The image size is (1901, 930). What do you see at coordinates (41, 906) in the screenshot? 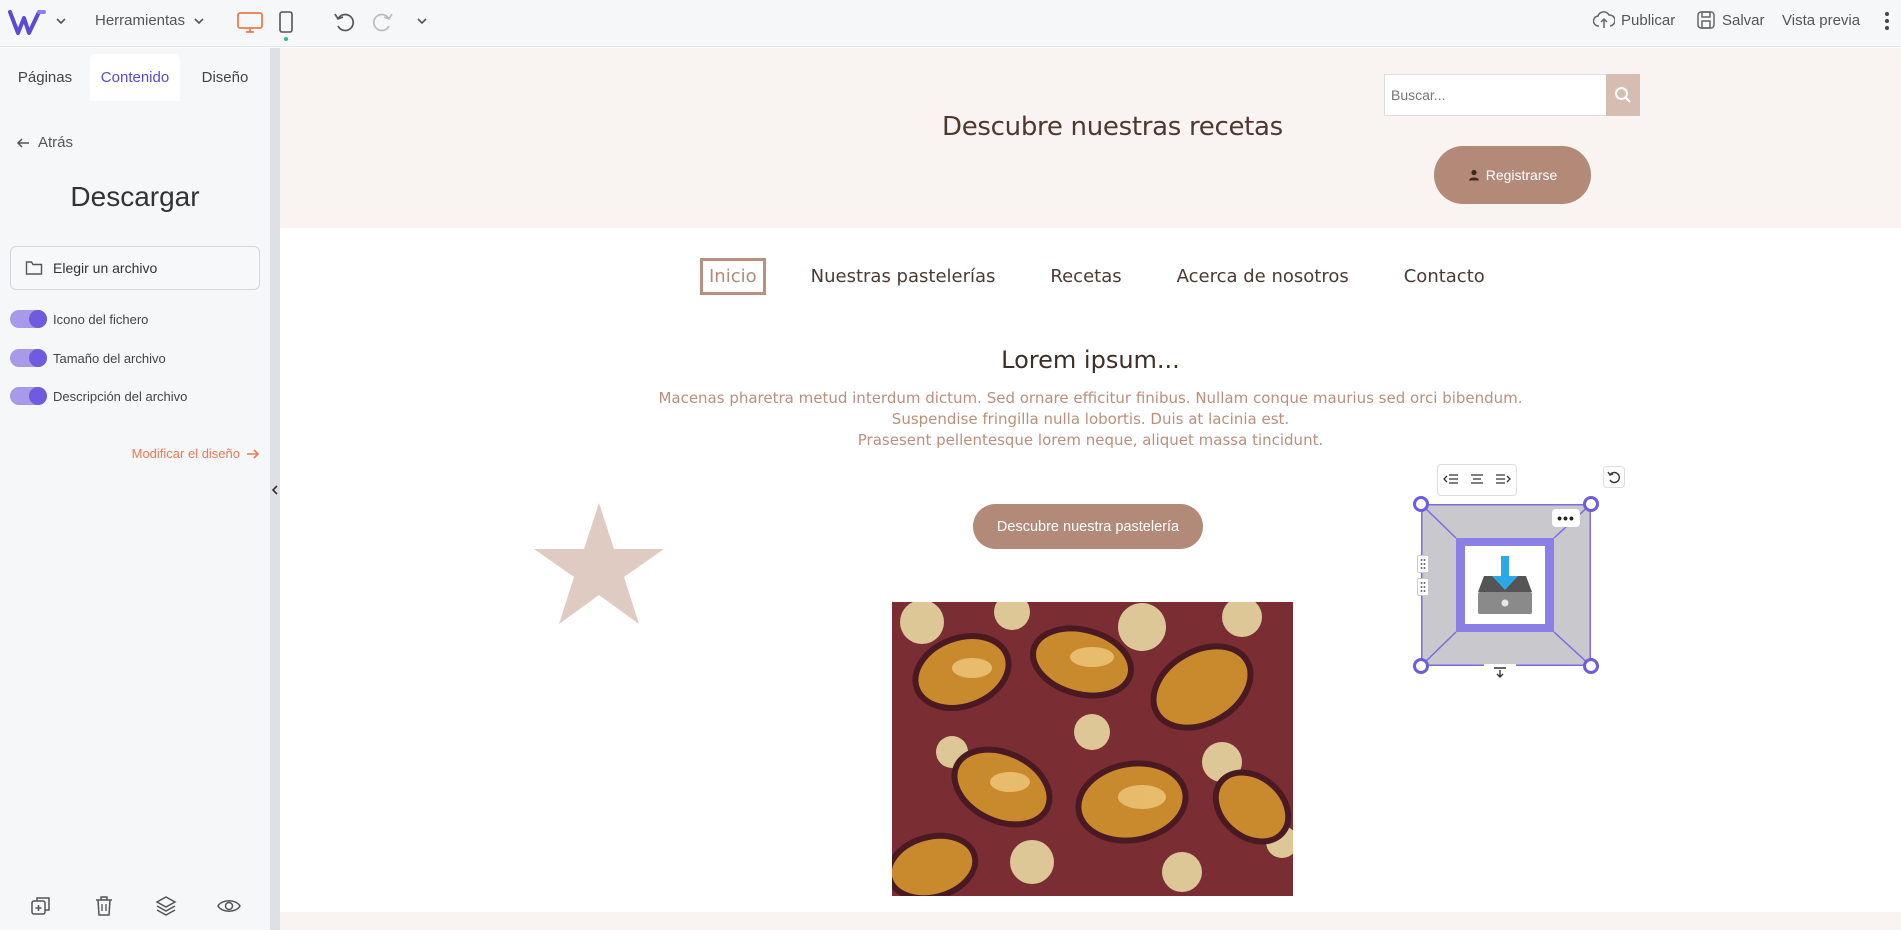
I see `duplicate-icon` at bounding box center [41, 906].